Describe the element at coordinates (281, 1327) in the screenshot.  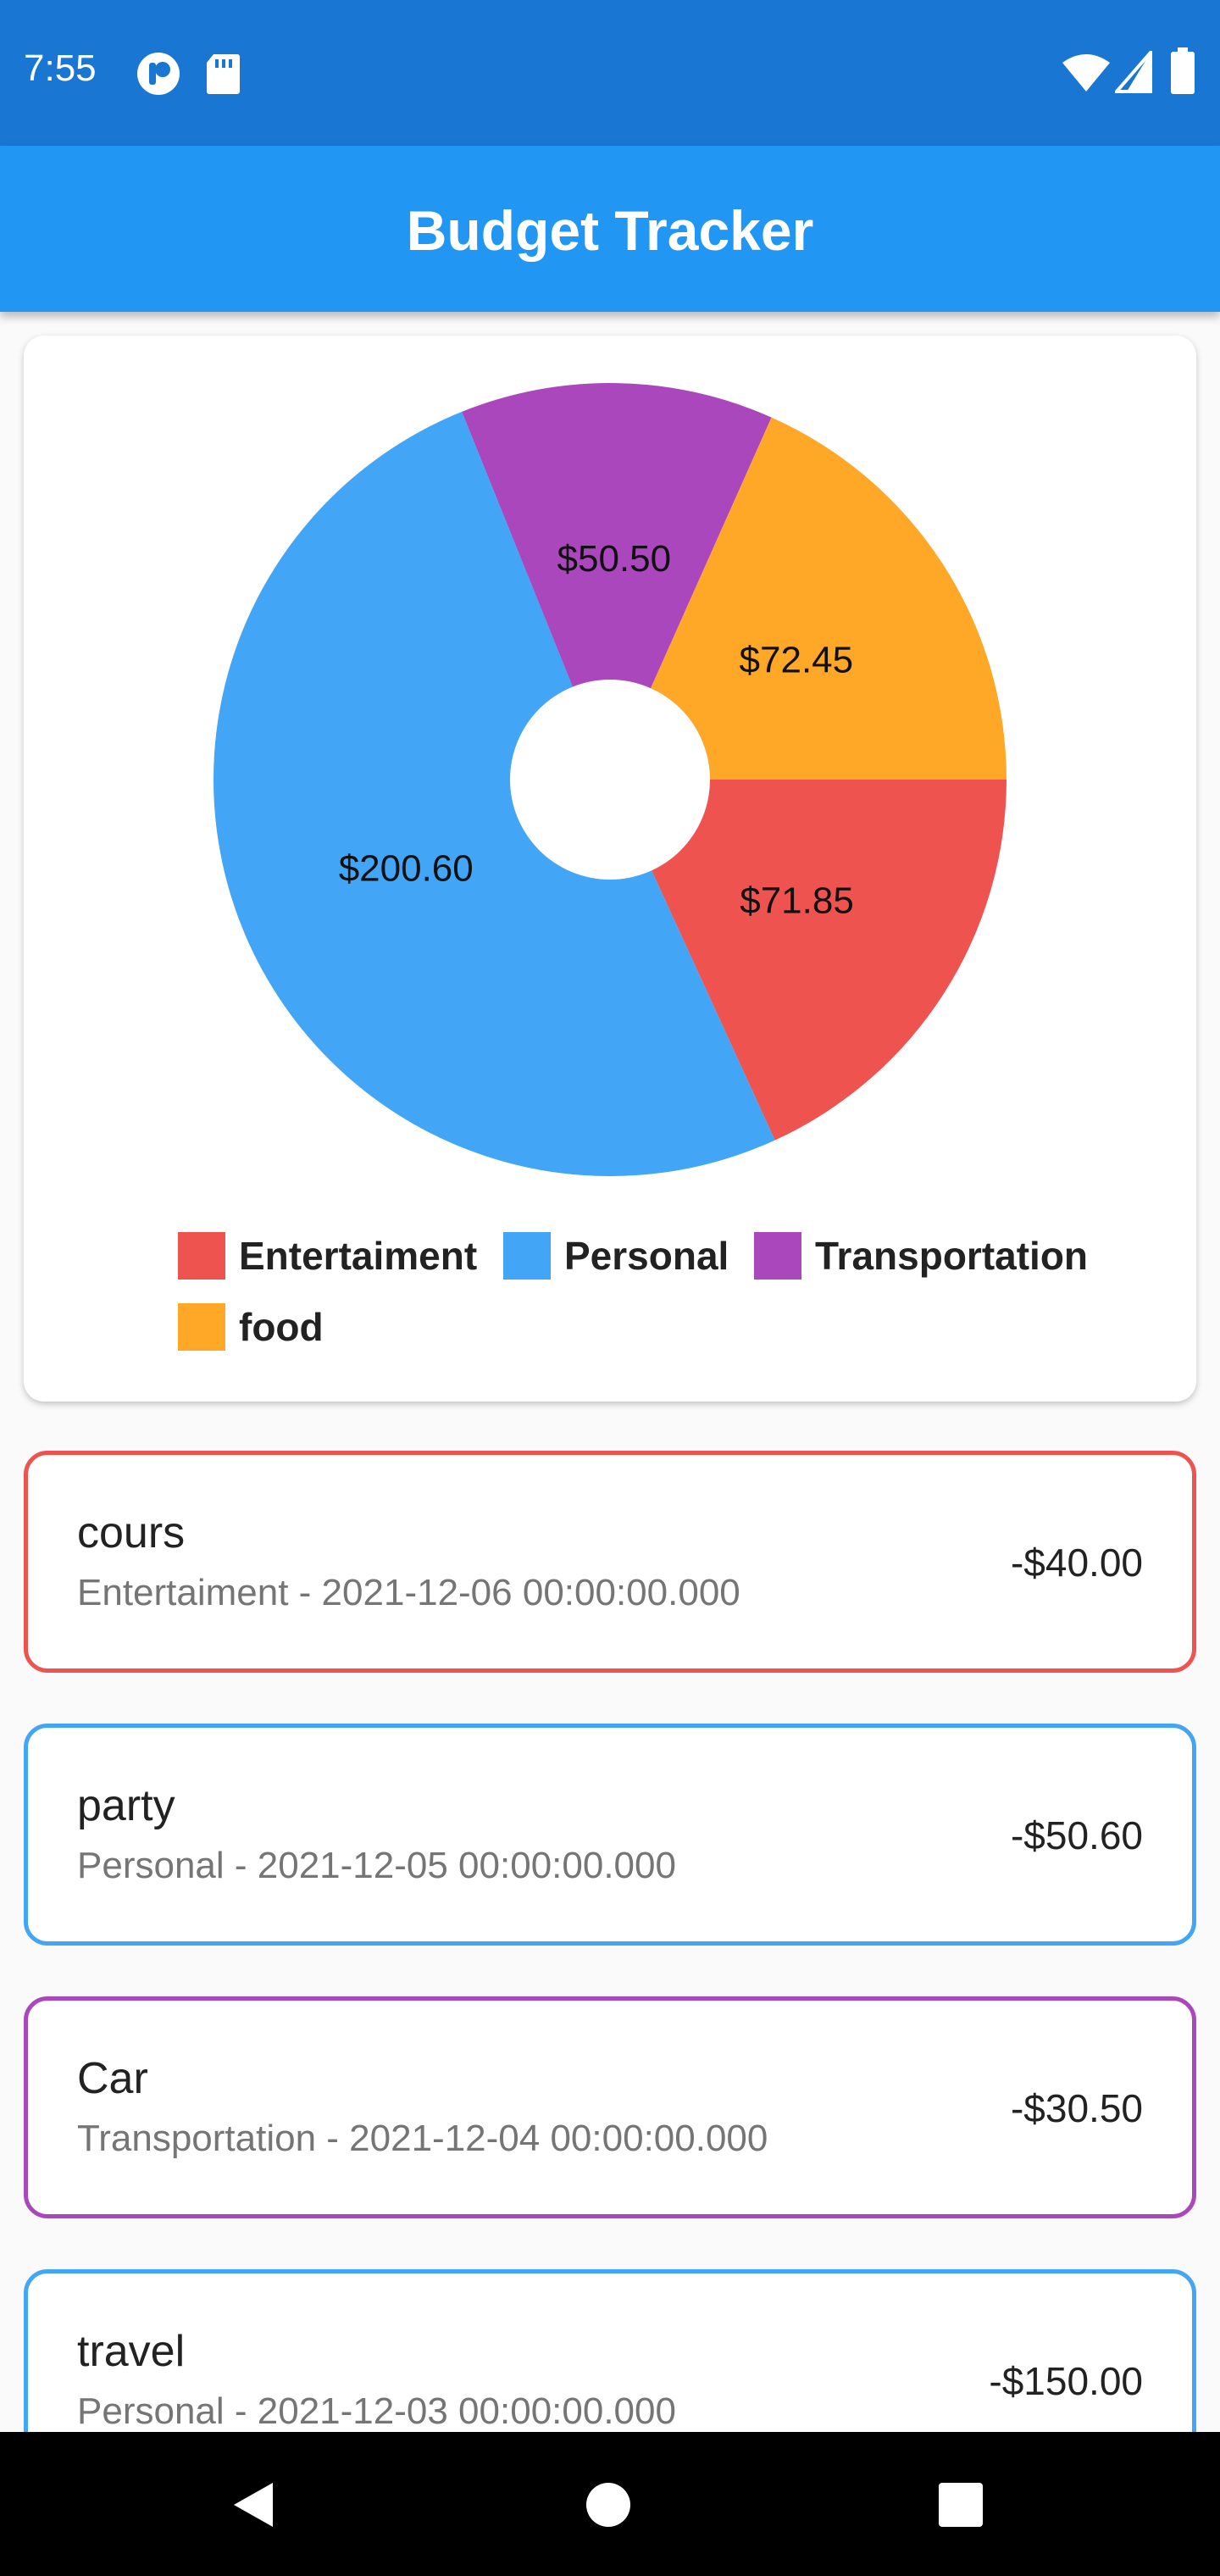
I see `legend-label: food` at that location.